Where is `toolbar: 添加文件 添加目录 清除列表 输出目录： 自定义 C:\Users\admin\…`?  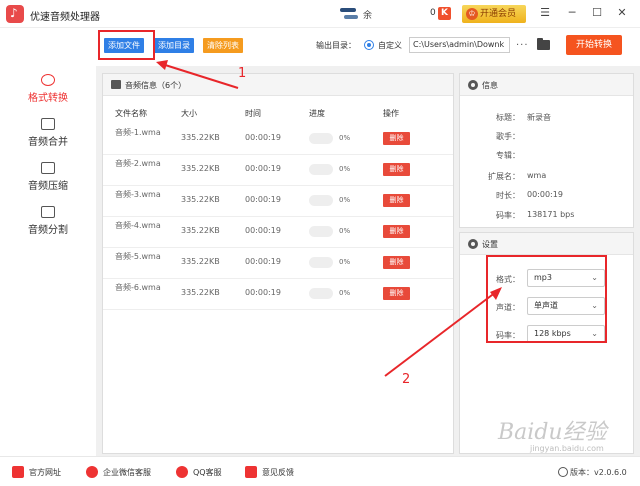
toolbar: 添加文件 添加目录 清除列表 输出目录： 自定义 C:\Users\admin\… is located at coordinates (368, 47).